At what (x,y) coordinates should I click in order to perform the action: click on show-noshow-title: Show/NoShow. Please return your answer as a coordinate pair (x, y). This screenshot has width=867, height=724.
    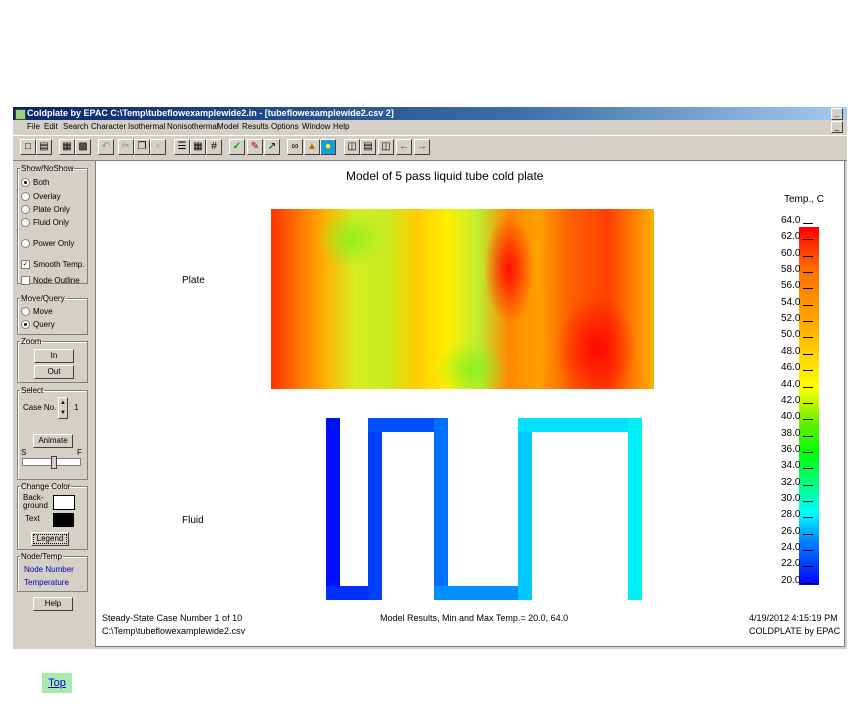
    Looking at the image, I should click on (47, 168).